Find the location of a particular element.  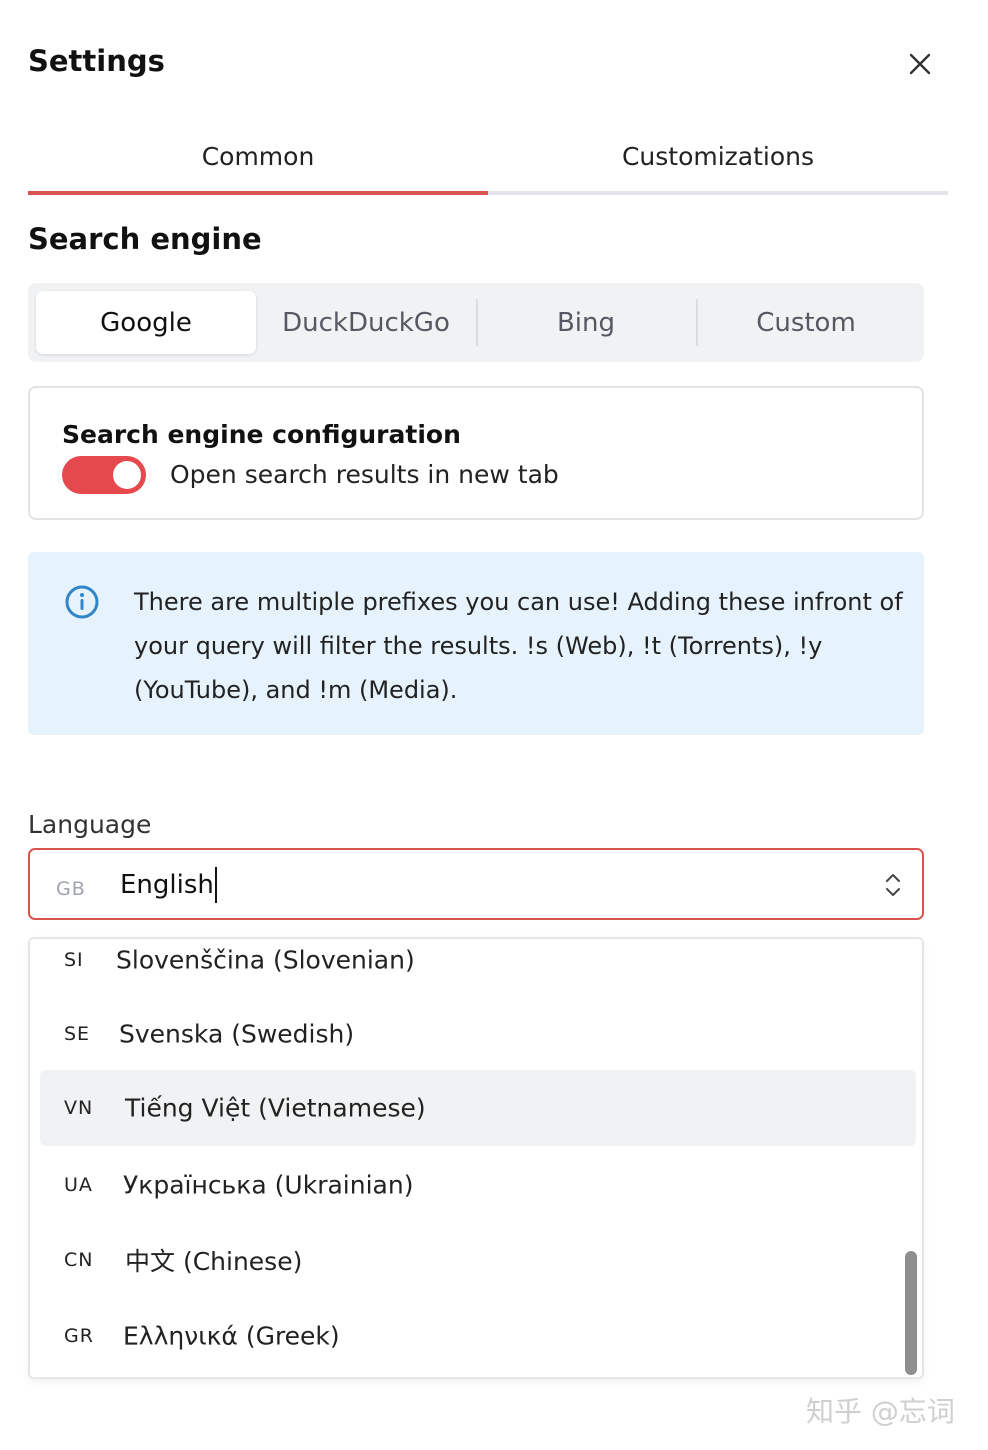

language-option-vn: VN Tiếng Việt (Vietnamese) is located at coordinates (478, 1108).